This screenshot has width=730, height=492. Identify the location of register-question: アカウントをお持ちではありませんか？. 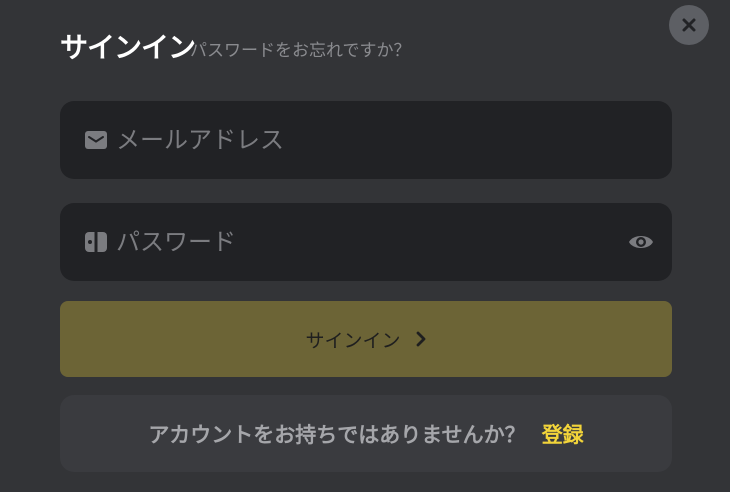
(337, 434).